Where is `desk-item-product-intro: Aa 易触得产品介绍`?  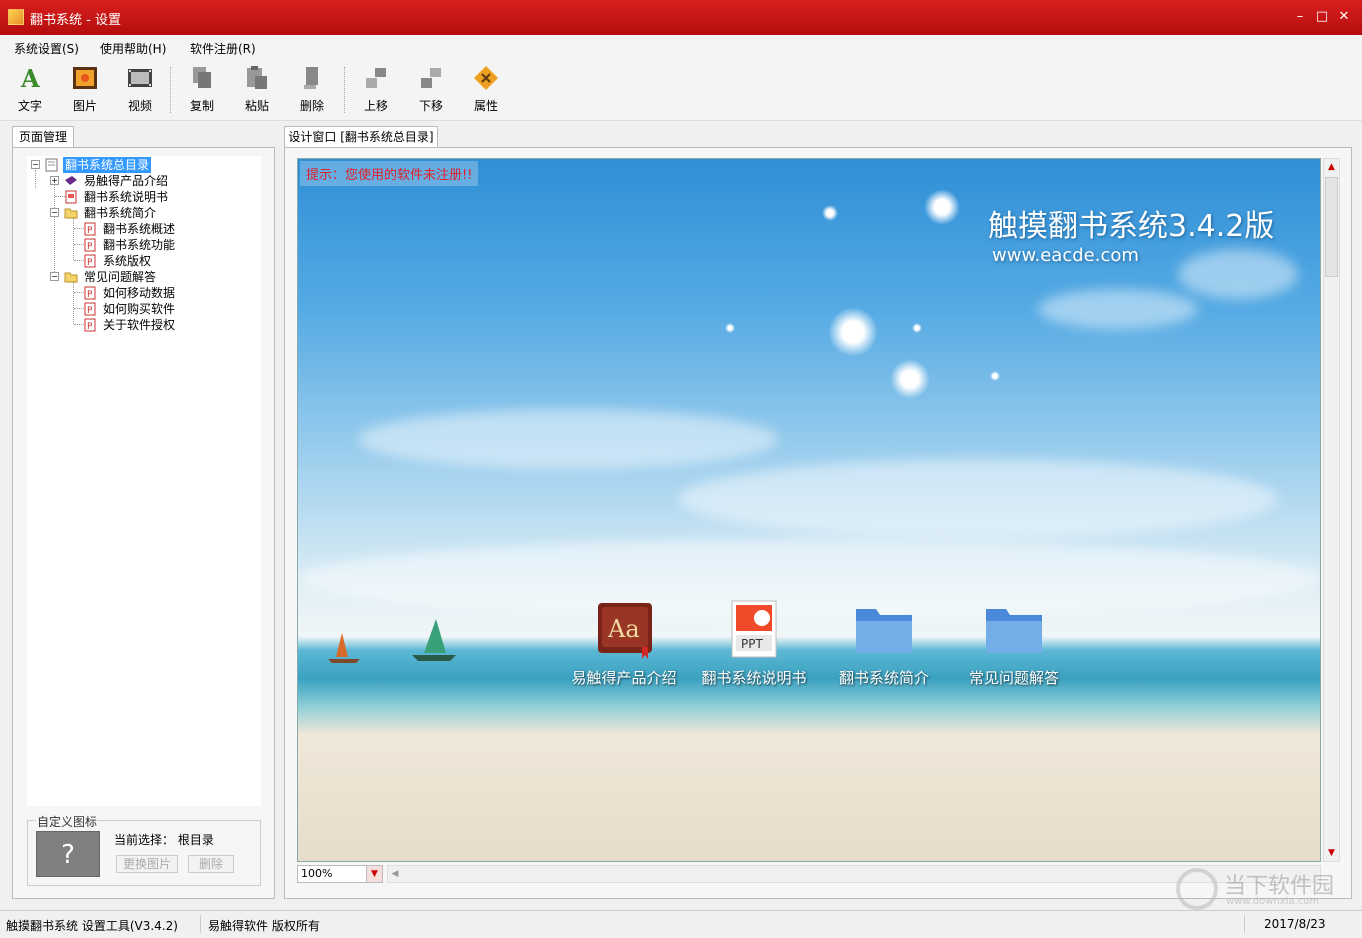
desk-item-product-intro: Aa 易触得产品介绍 is located at coordinates (624, 643).